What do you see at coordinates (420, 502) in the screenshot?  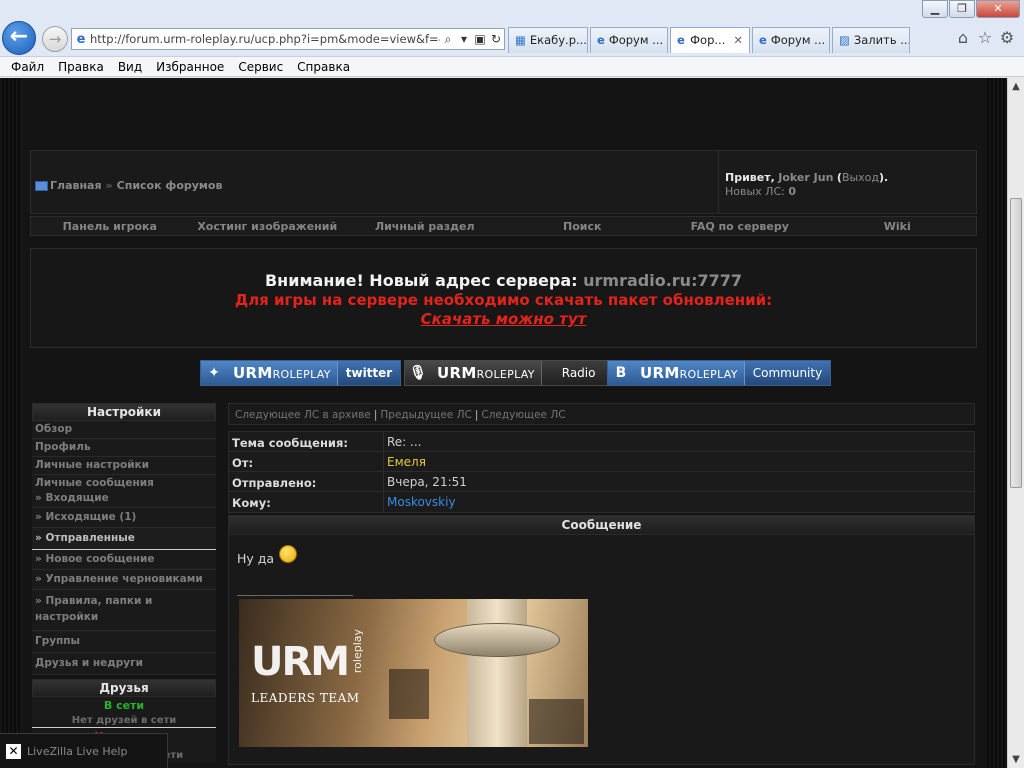 I see `recipient-link: Moskovskiy` at bounding box center [420, 502].